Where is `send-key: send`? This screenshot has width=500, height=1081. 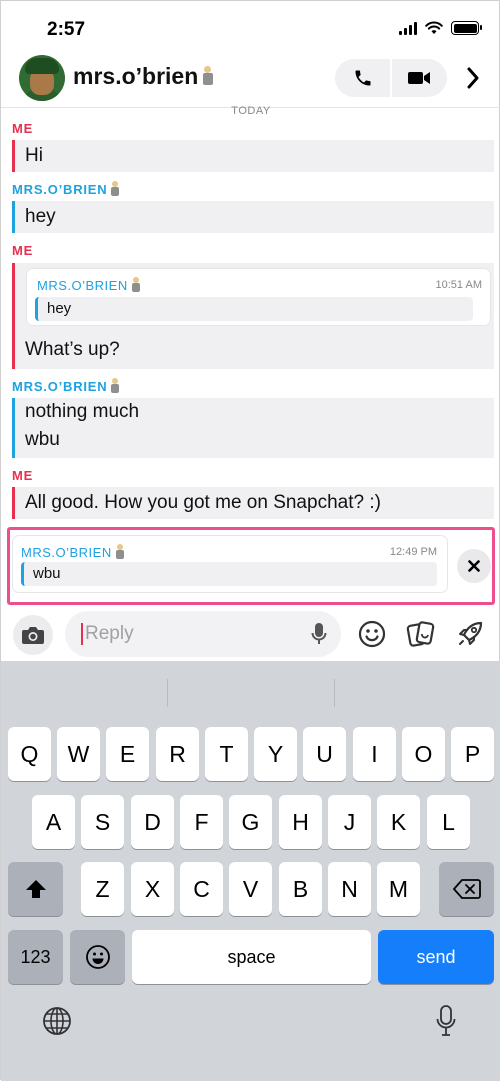 send-key: send is located at coordinates (436, 957).